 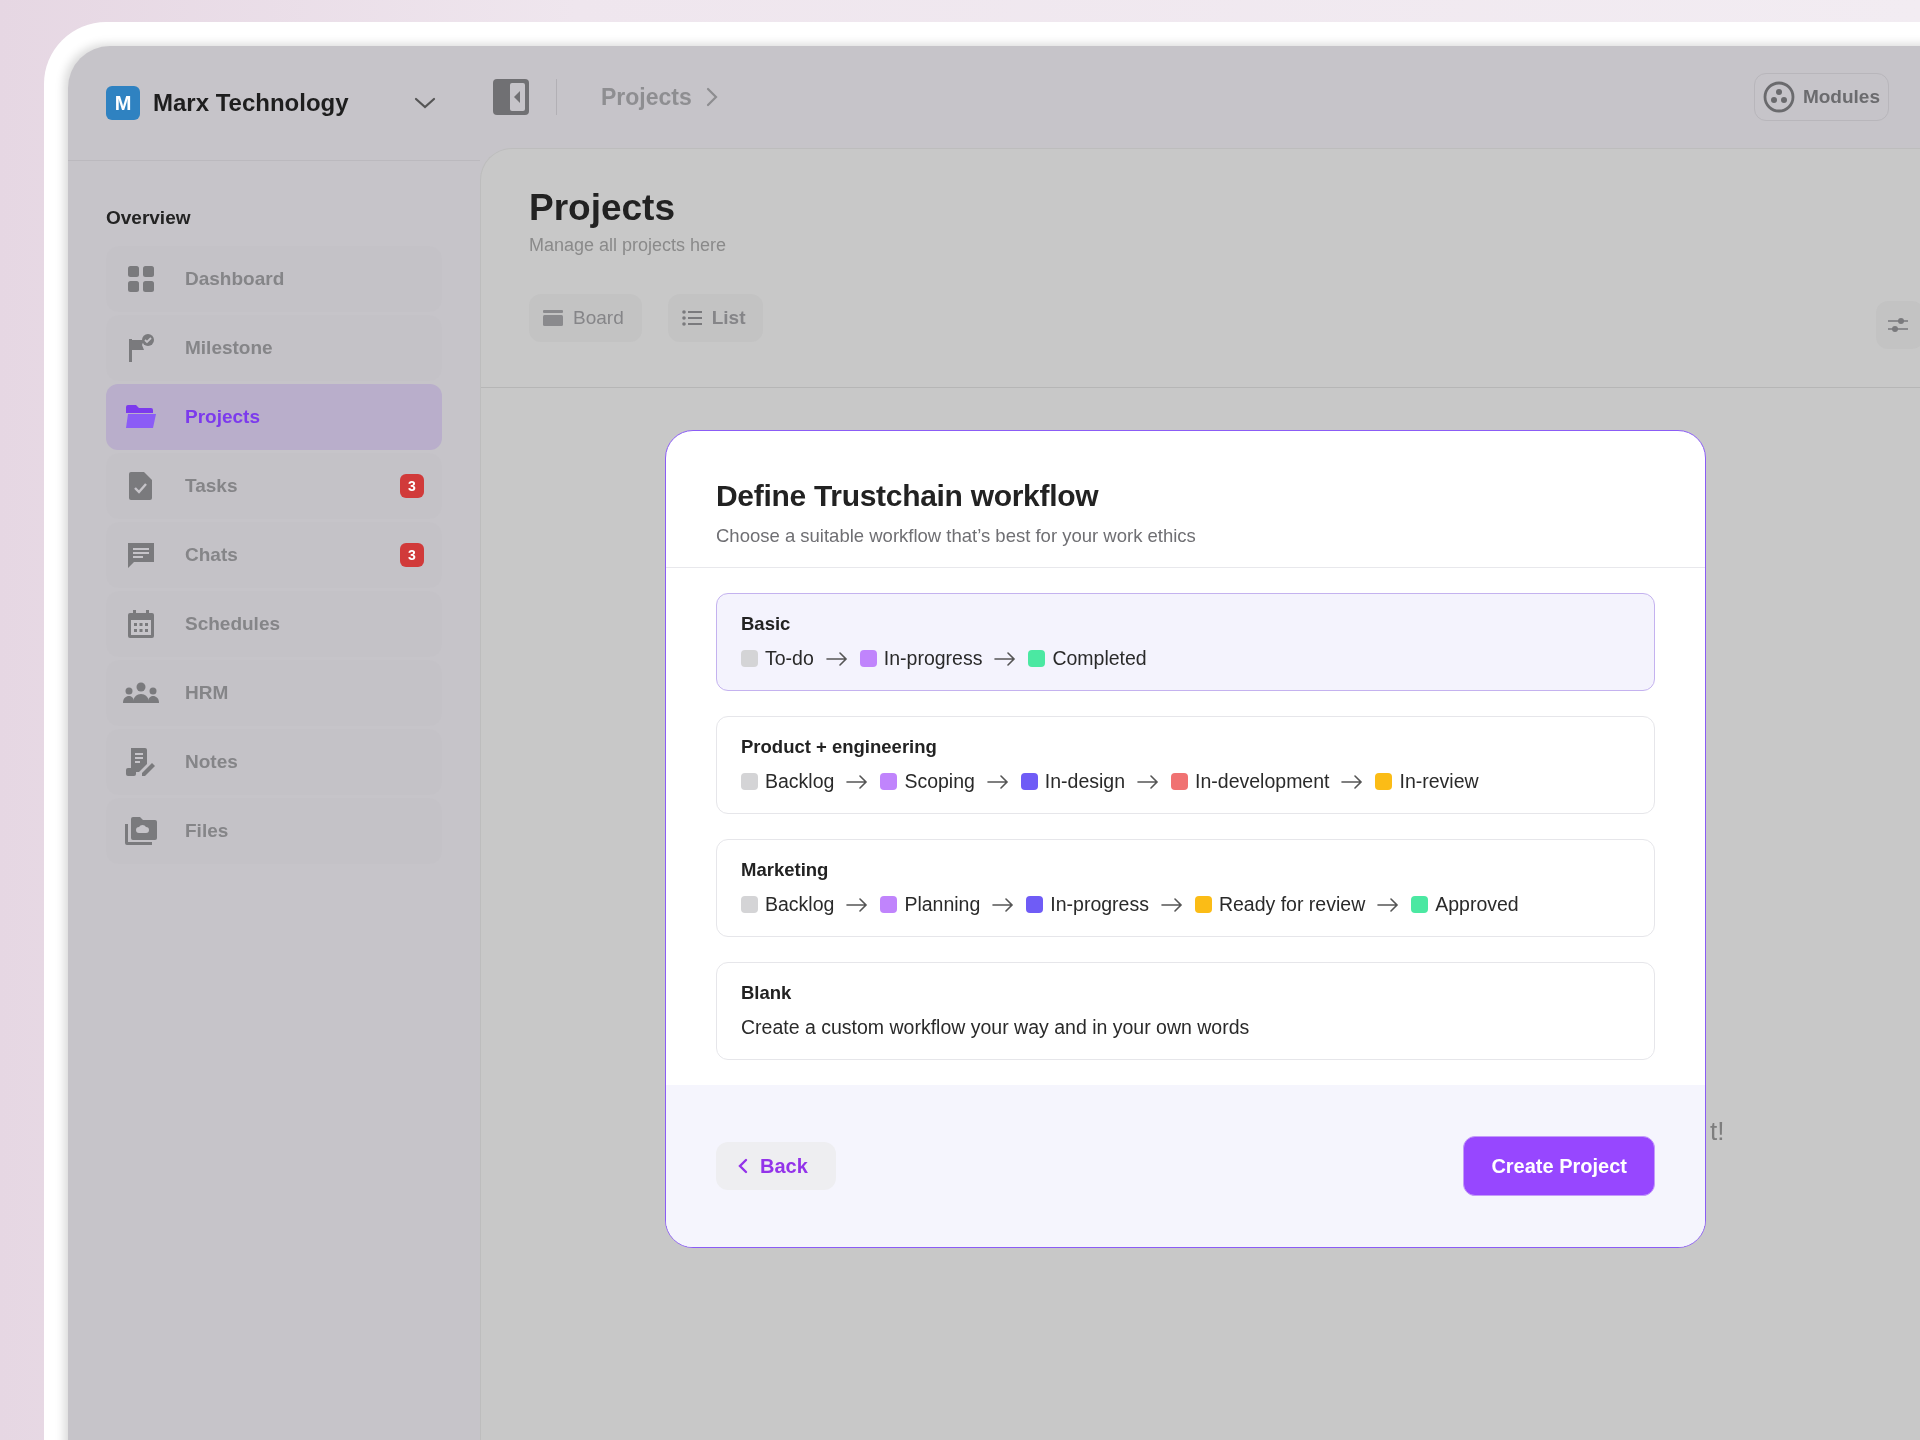 I want to click on status-label: In-development, so click(x=1262, y=781).